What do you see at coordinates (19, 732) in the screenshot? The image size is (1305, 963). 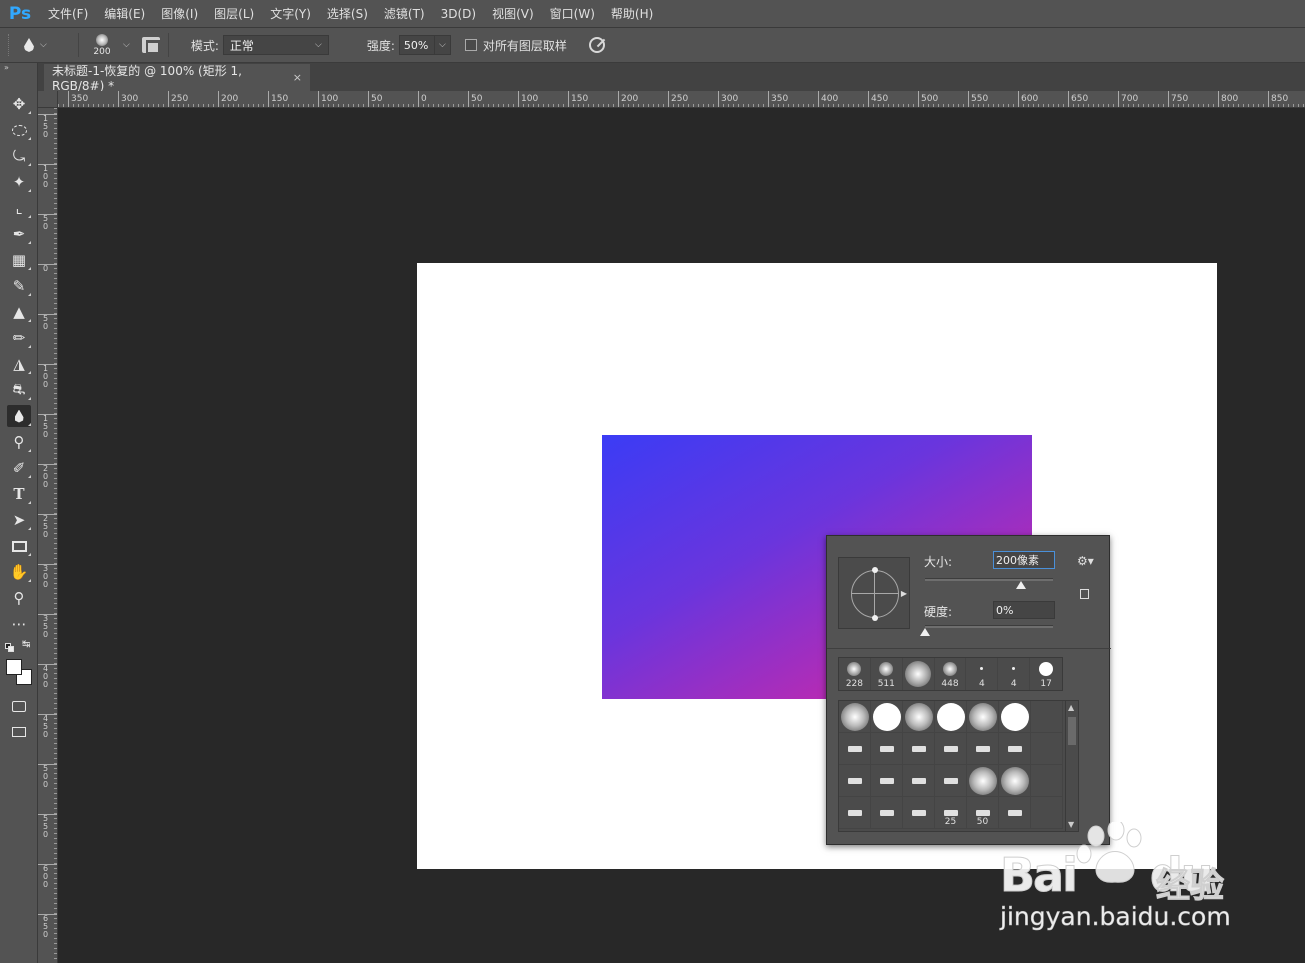 I see `screen-mode-icon` at bounding box center [19, 732].